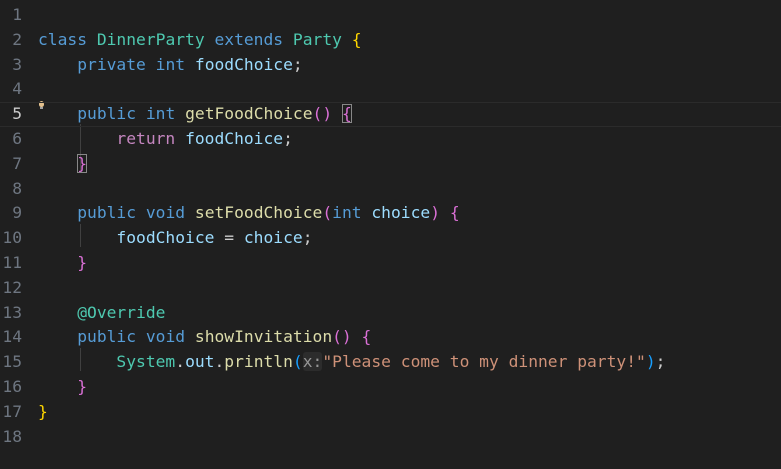  What do you see at coordinates (390, 164) in the screenshot?
I see `code-line: 7 }` at bounding box center [390, 164].